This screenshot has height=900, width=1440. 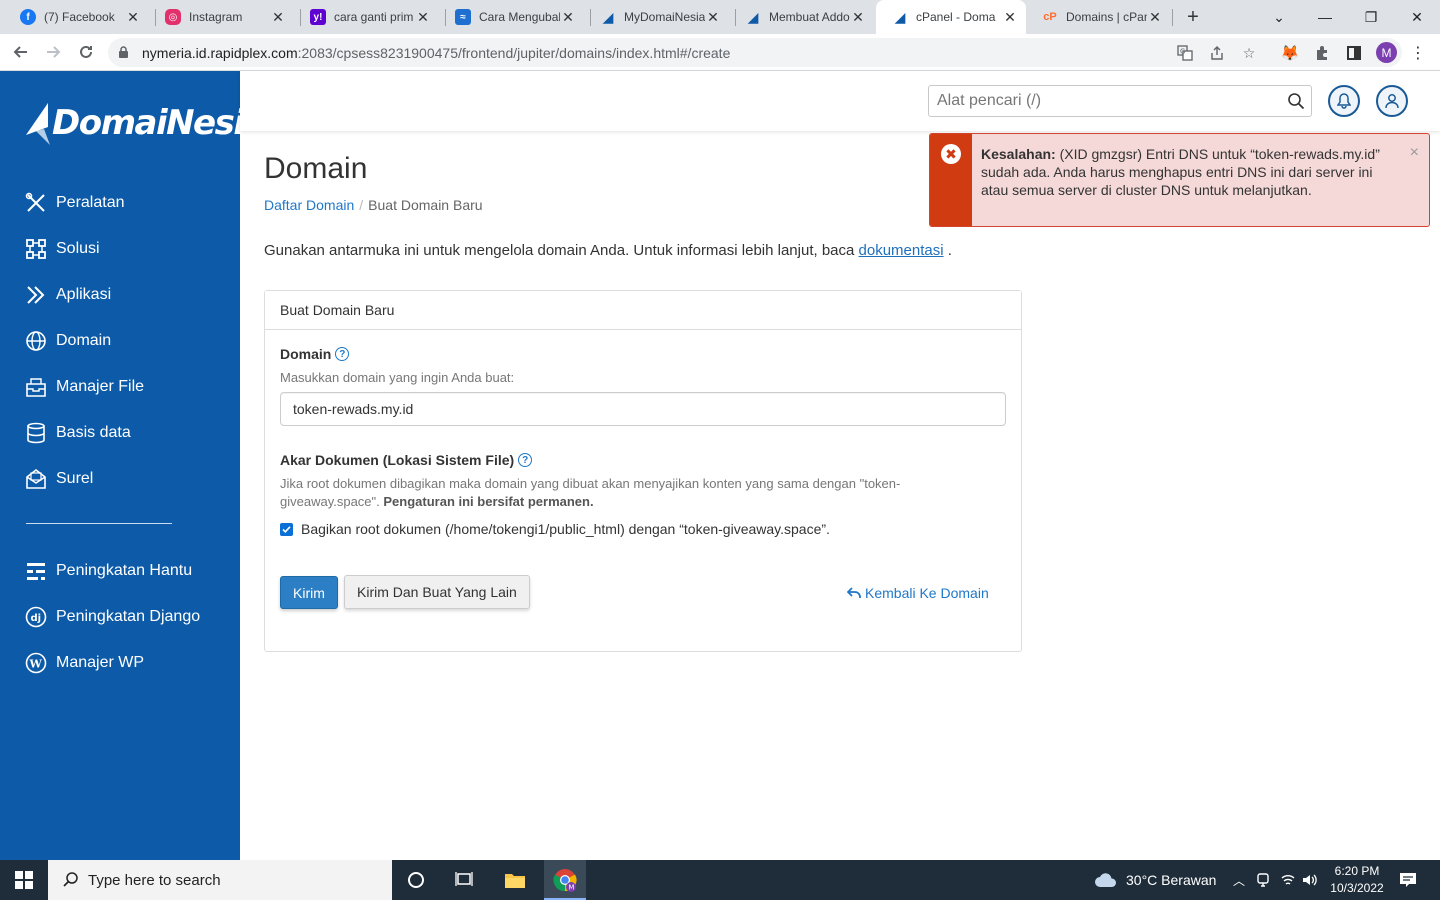 What do you see at coordinates (74, 203) in the screenshot?
I see `sidebar-item-peralatan: Peralatan` at bounding box center [74, 203].